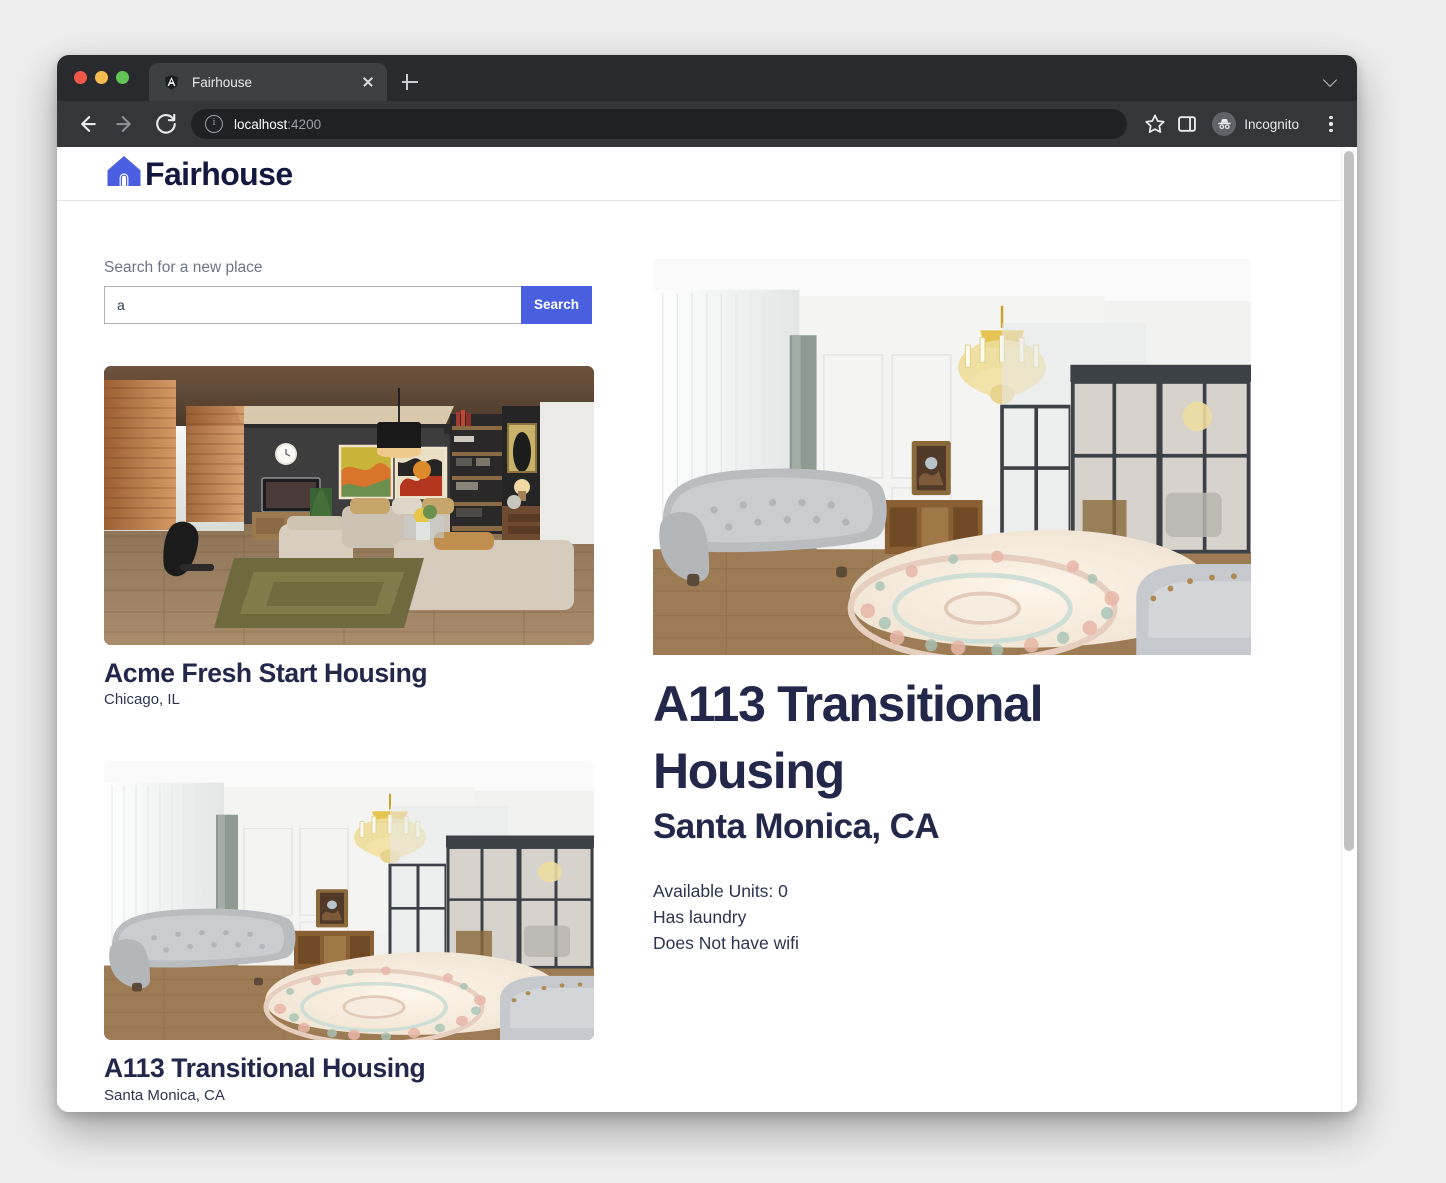 The height and width of the screenshot is (1183, 1446). Describe the element at coordinates (268, 82) in the screenshot. I see `browser-tab: Fairhouse` at that location.